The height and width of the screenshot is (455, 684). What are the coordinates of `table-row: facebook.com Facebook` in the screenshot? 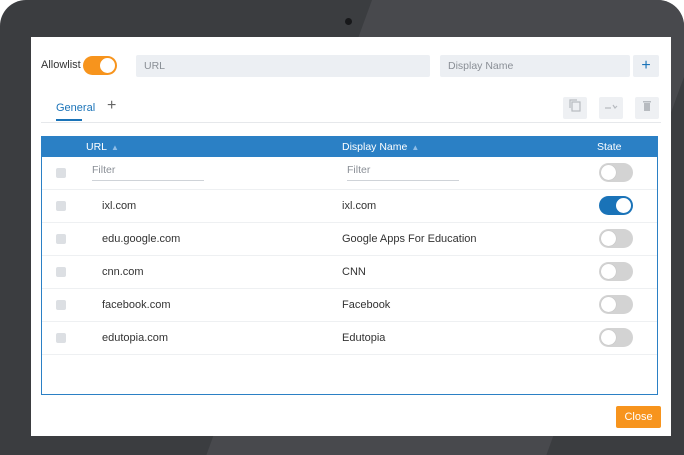 It's located at (349, 305).